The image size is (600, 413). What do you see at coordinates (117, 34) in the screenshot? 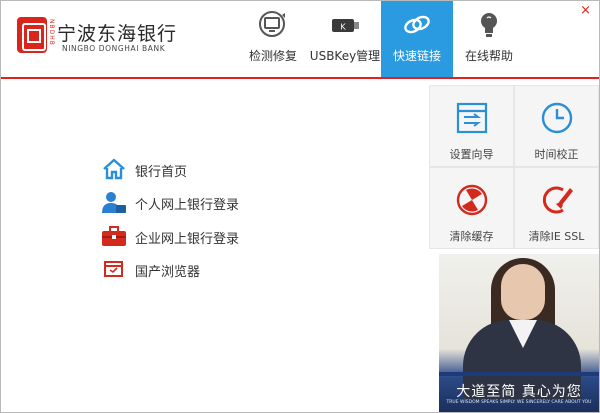
I see `bank-name-cn: 宁波东海银行` at bounding box center [117, 34].